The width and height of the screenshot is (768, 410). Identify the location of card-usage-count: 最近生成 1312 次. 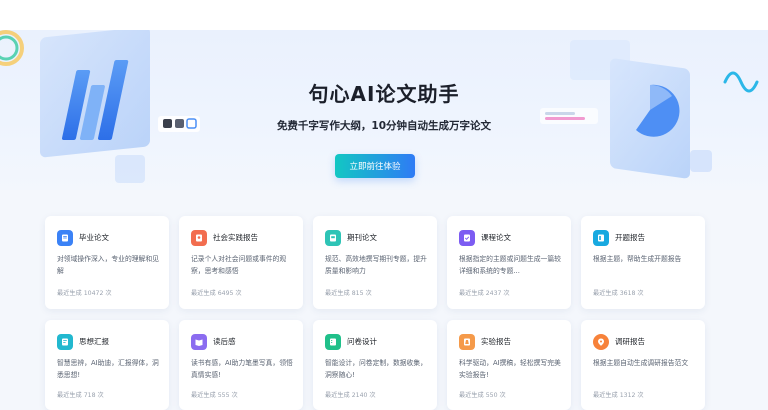
(618, 395).